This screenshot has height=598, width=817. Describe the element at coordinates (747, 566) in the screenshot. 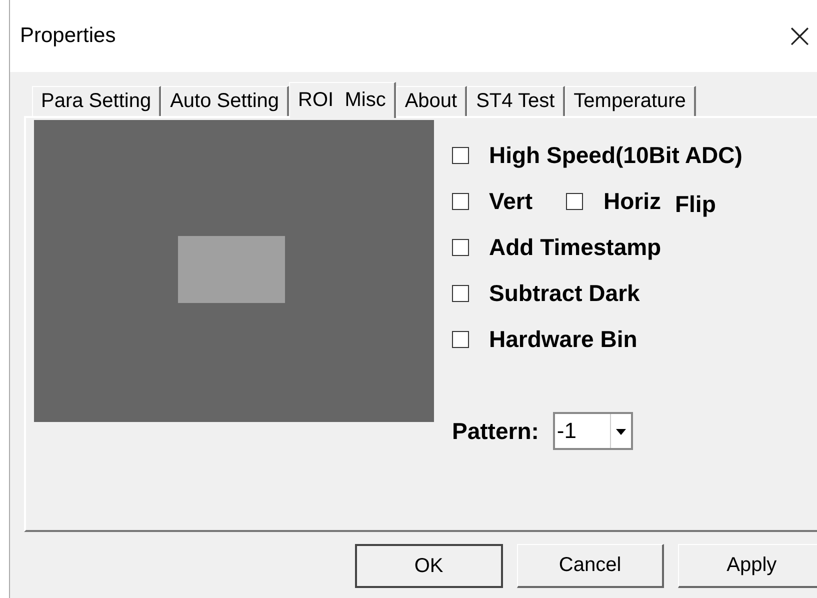

I see `dialog-button: Apply` at that location.